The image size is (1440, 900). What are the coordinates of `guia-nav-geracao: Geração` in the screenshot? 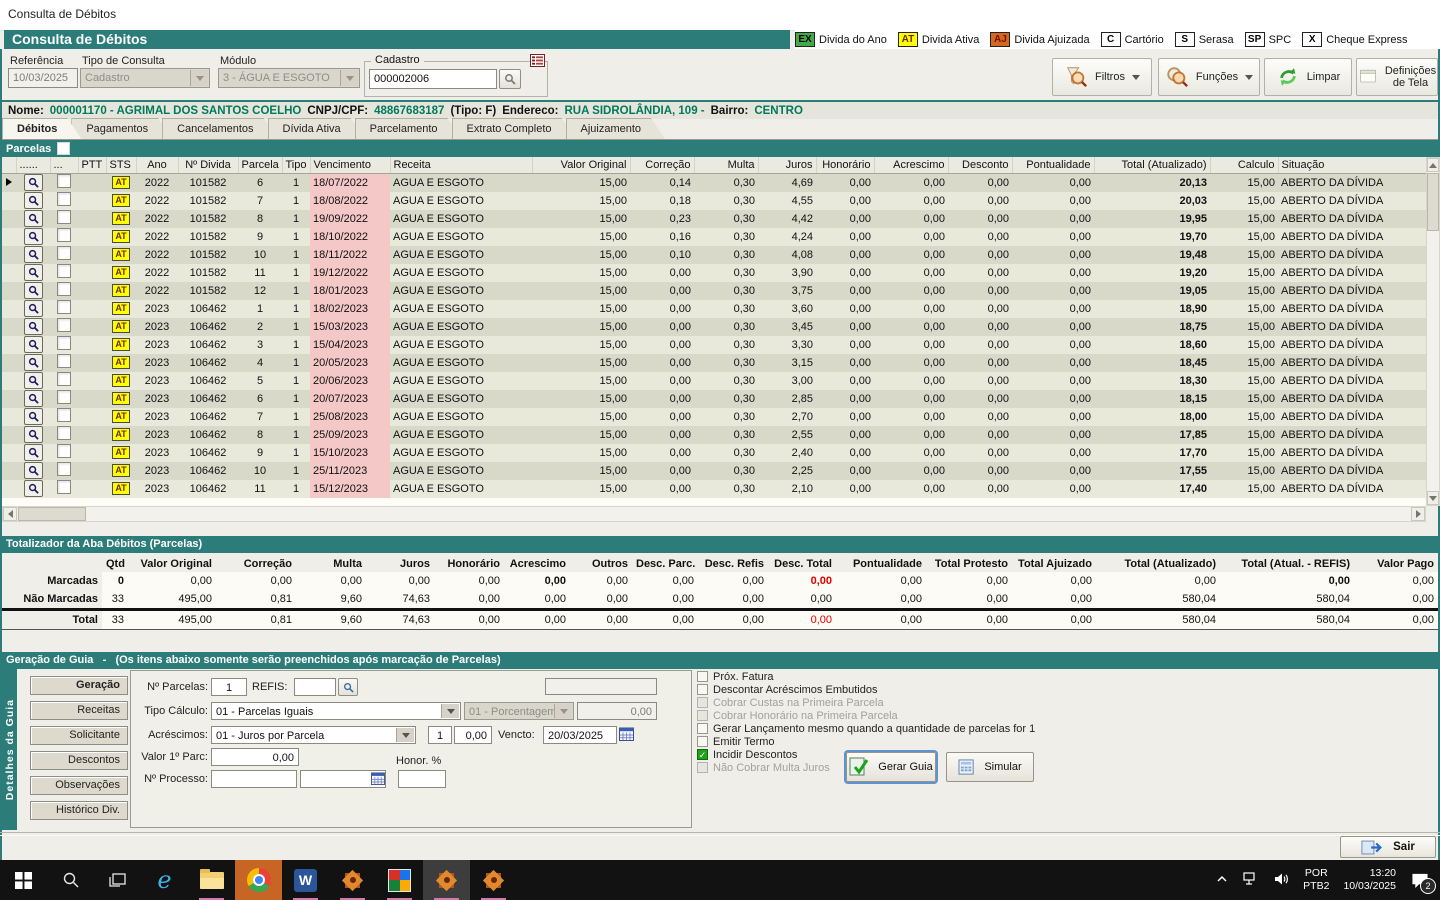 It's located at (79, 685).